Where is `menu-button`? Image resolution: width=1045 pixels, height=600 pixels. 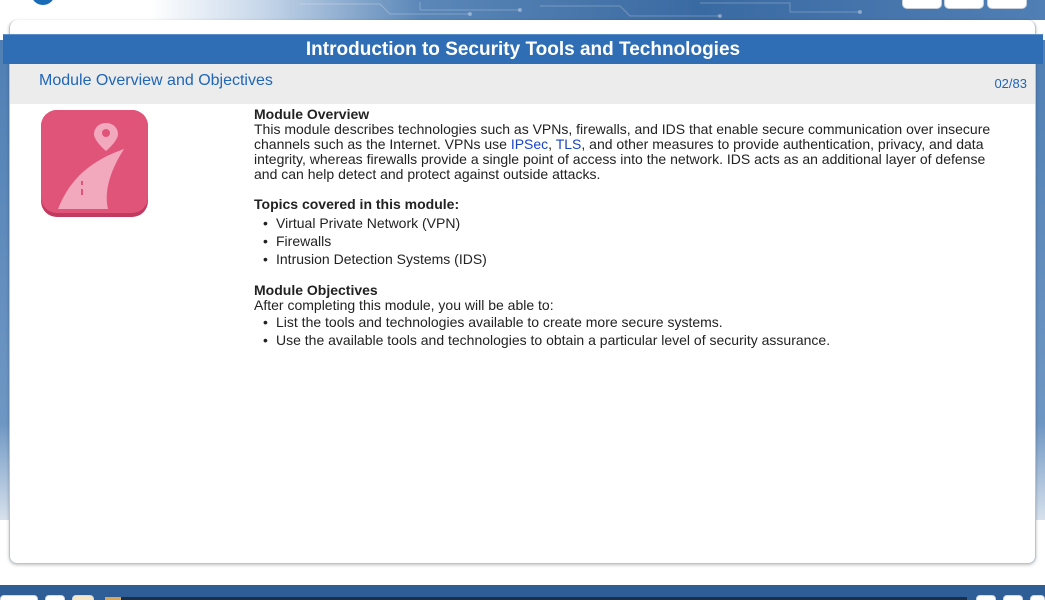 menu-button is located at coordinates (19, 597).